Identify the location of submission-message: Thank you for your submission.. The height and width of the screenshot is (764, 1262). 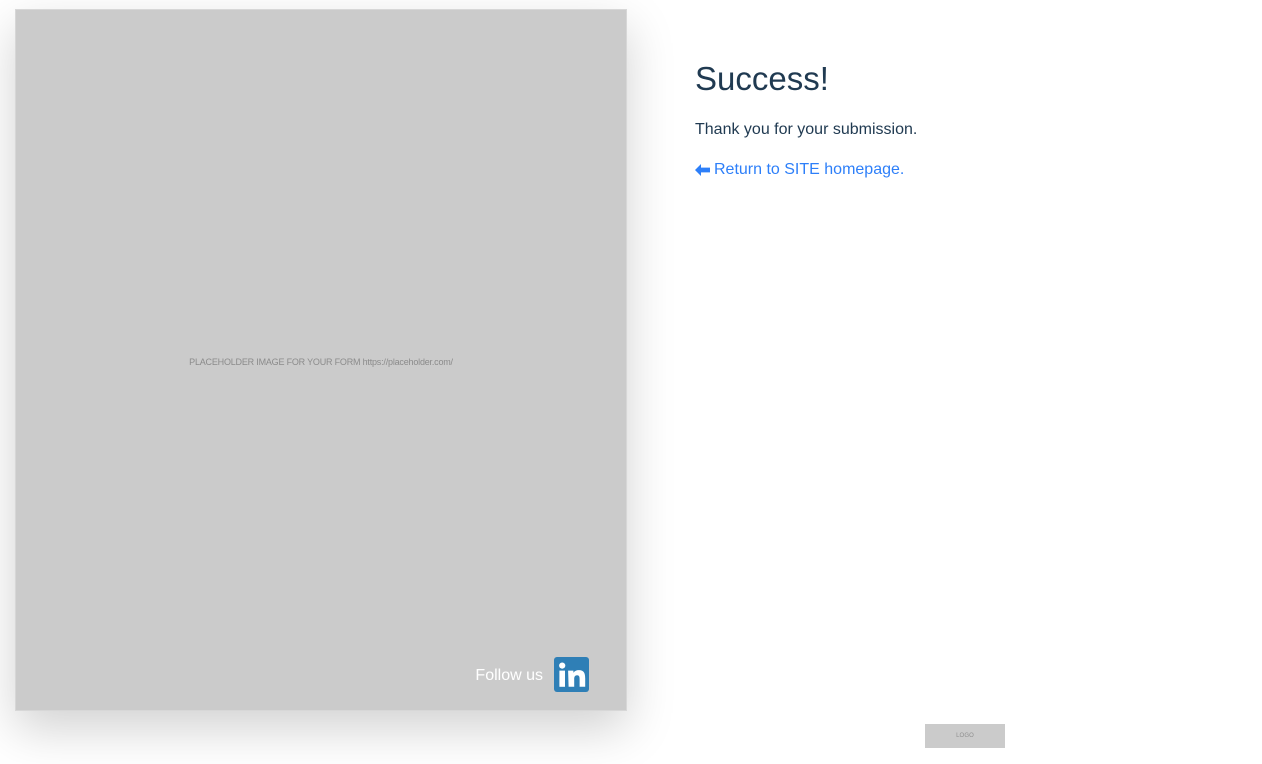
(806, 129).